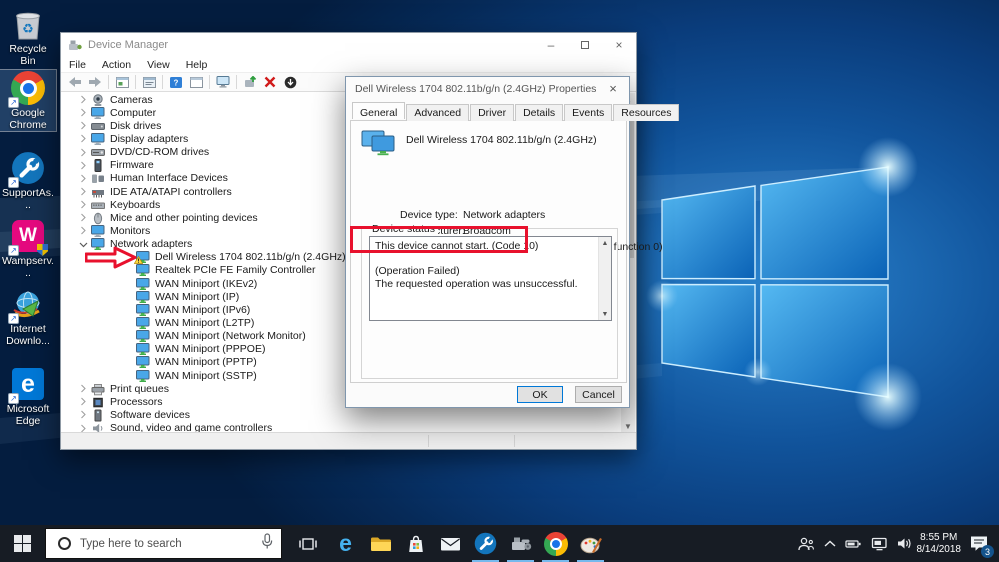 This screenshot has height=562, width=999. What do you see at coordinates (160, 152) in the screenshot?
I see `tree-item-label: DVD/CD-ROM drives` at bounding box center [160, 152].